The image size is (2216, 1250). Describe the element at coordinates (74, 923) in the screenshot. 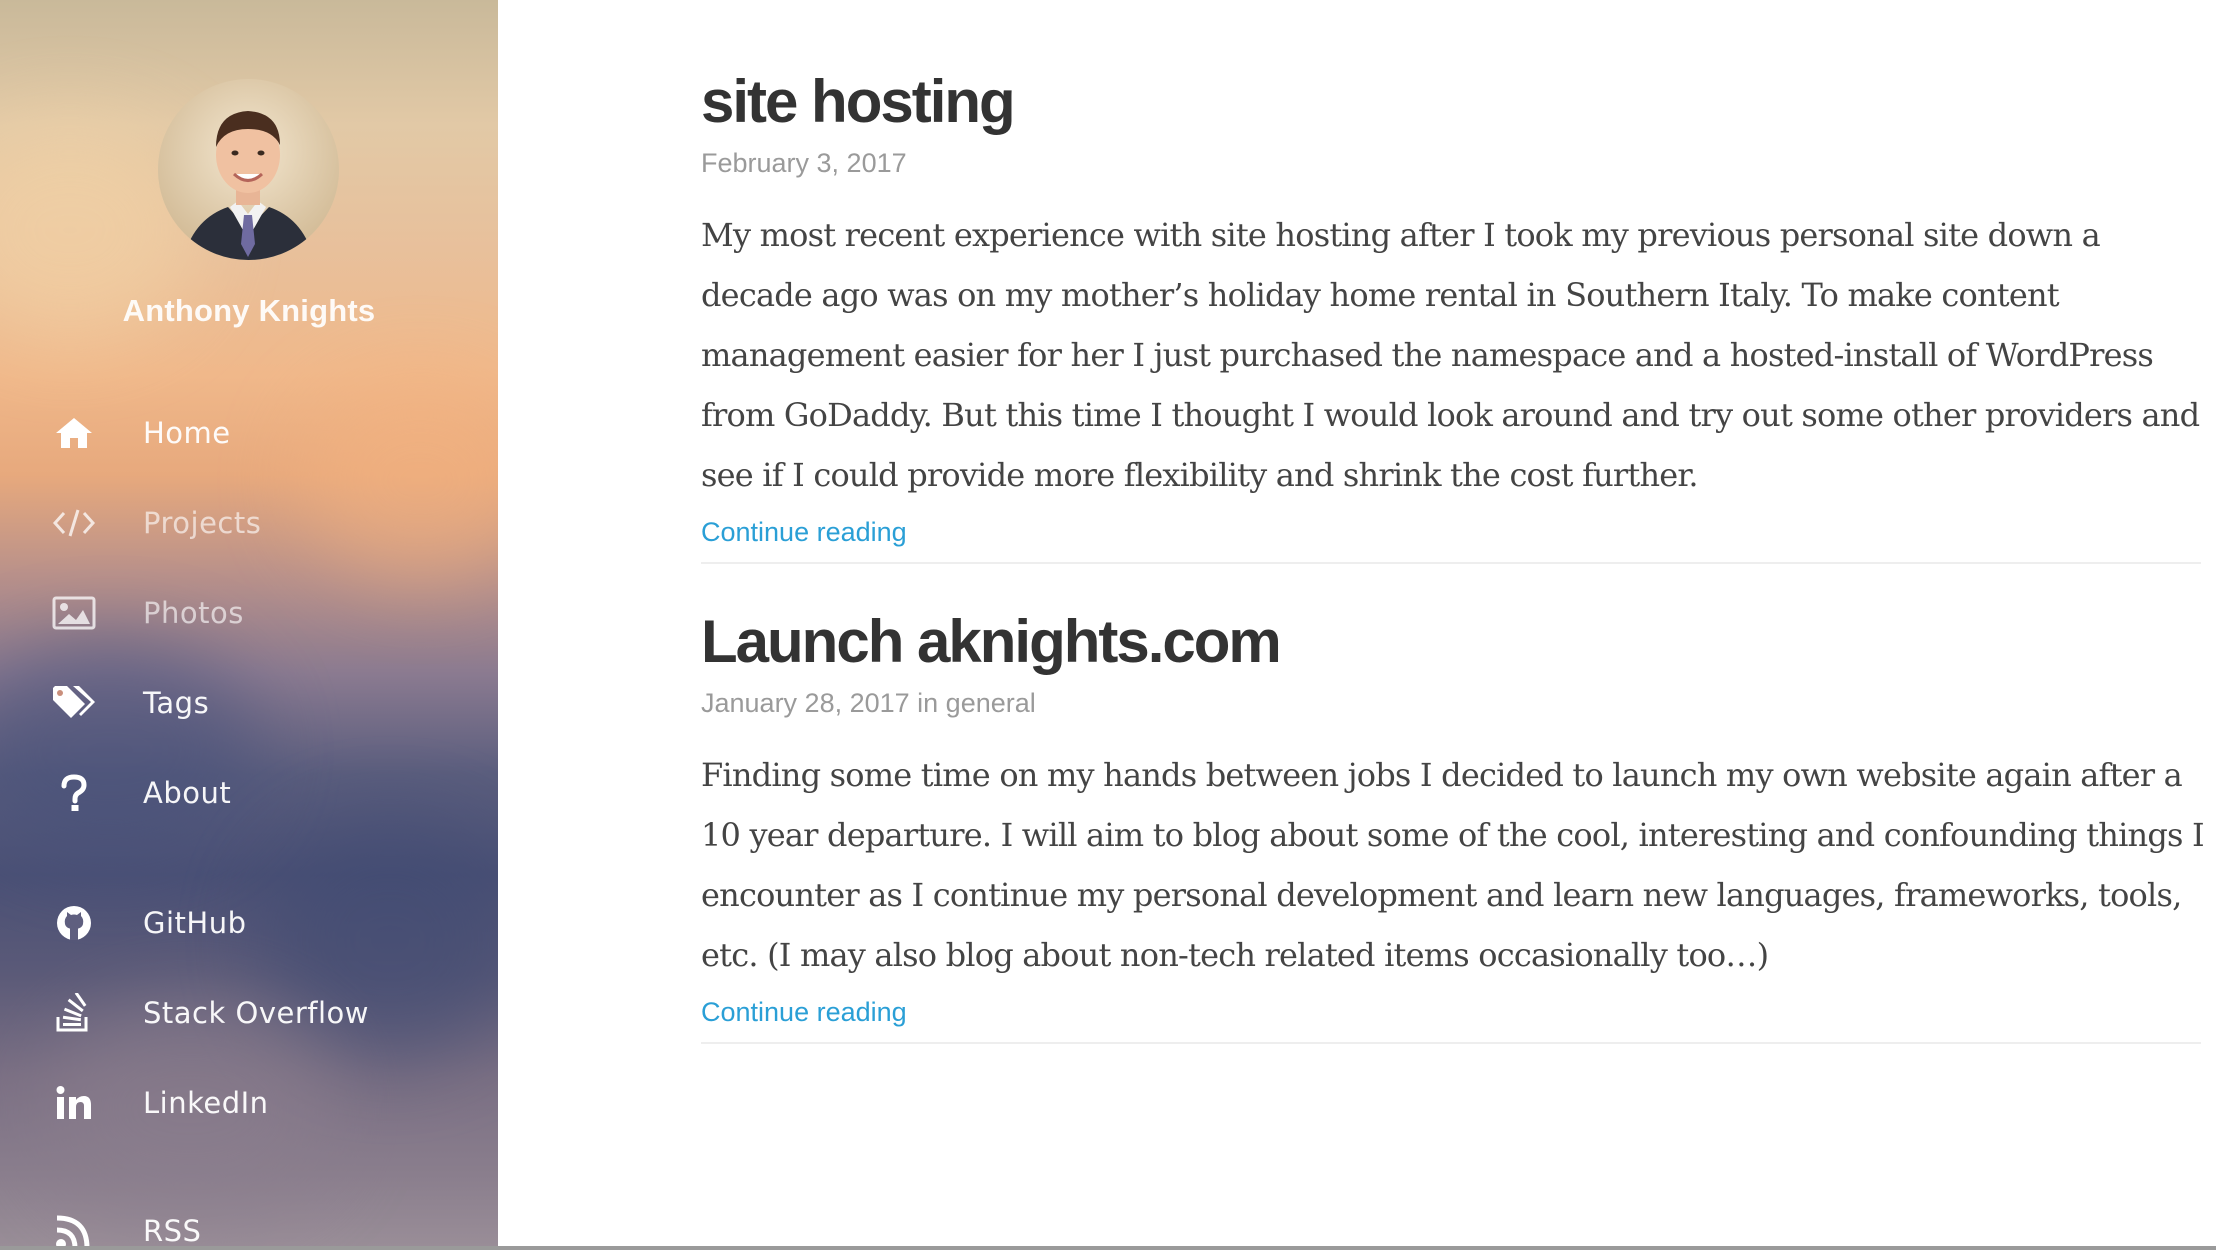

I see `github-icon` at that location.